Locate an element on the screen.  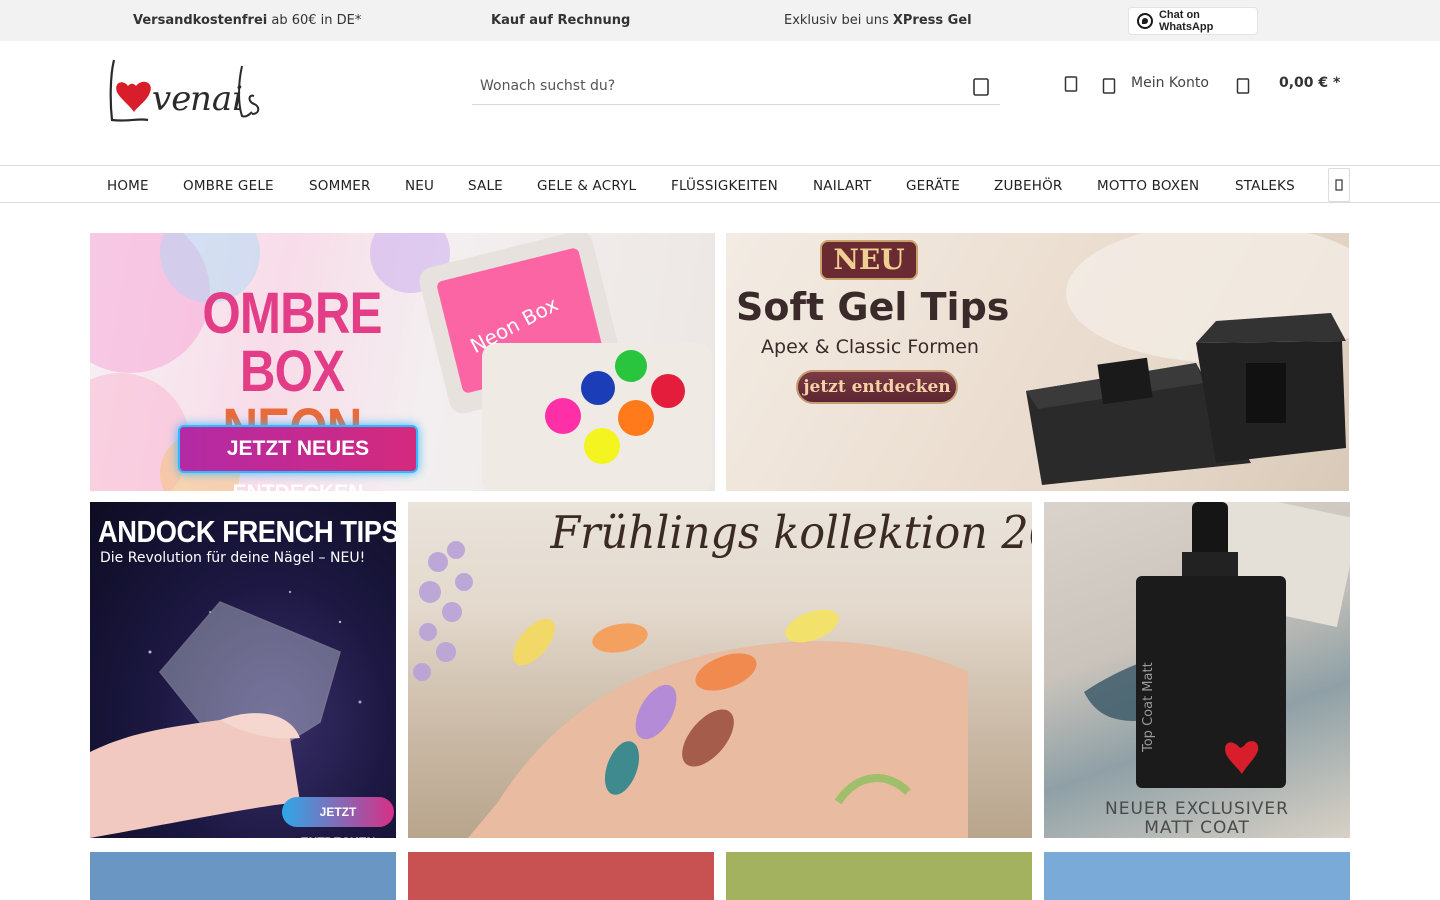
nav-item-sommer: SOMMER is located at coordinates (340, 186).